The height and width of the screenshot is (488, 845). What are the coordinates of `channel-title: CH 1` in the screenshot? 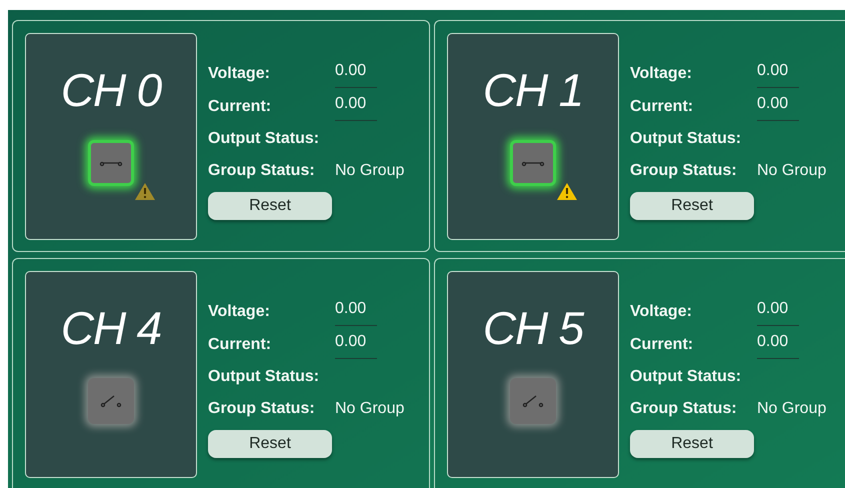 It's located at (533, 90).